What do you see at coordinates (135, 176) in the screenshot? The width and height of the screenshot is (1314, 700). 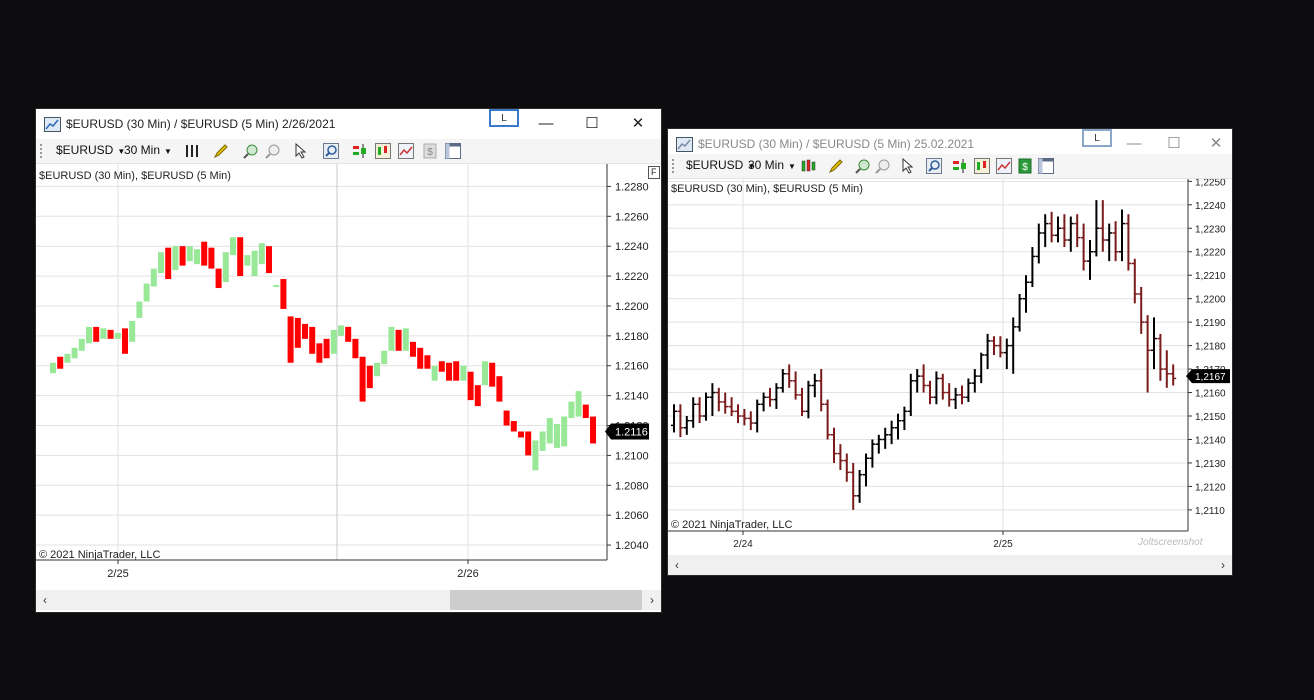 I see `series-label: $EURUSD (30 Min), $EURUSD (5 Min)` at bounding box center [135, 176].